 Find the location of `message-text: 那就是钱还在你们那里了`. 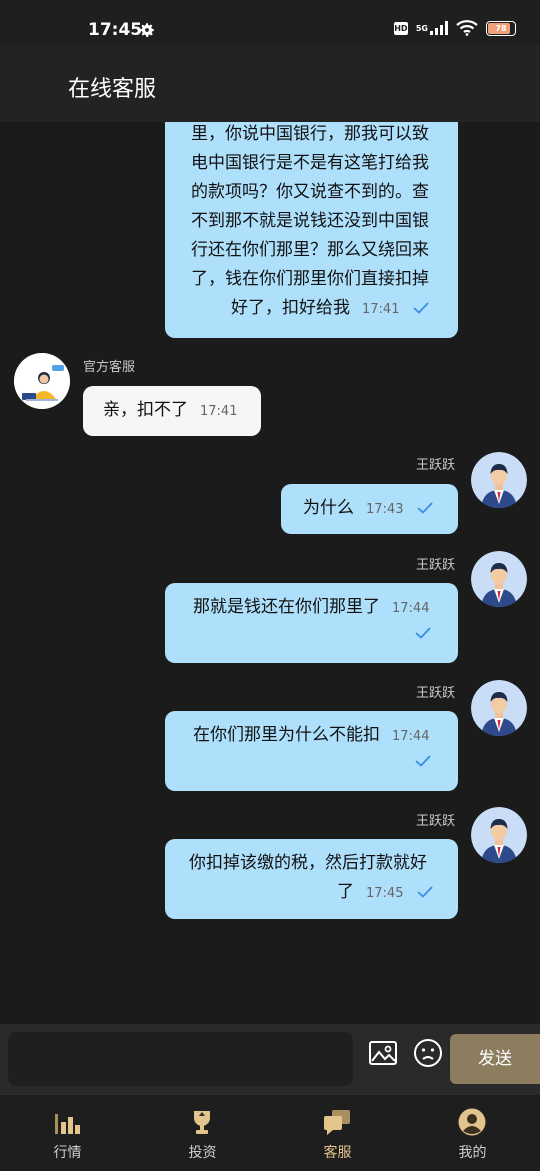

message-text: 那就是钱还在你们那里了 is located at coordinates (286, 607).